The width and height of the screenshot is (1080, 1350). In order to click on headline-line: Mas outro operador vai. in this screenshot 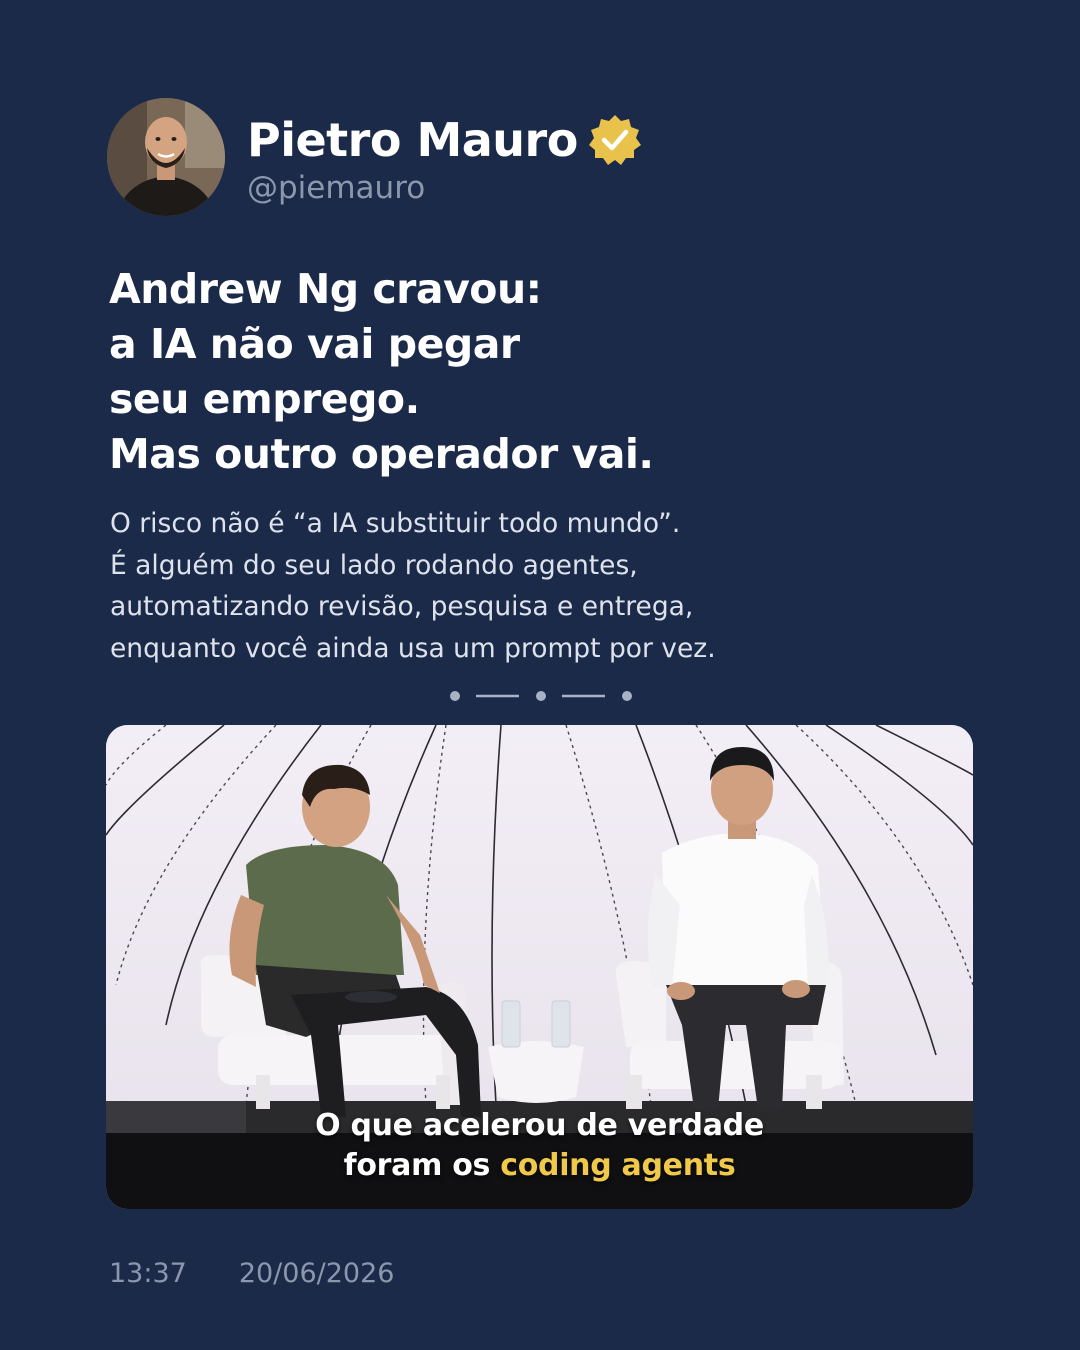, I will do `click(381, 454)`.